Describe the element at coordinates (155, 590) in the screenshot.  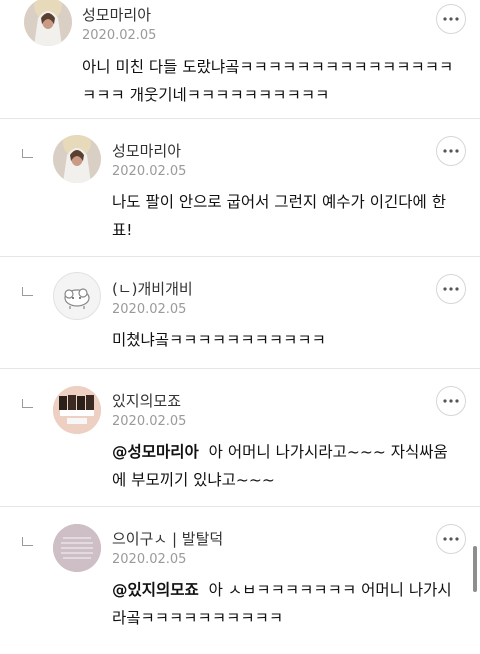
I see `mention-link: @있지의모죠` at that location.